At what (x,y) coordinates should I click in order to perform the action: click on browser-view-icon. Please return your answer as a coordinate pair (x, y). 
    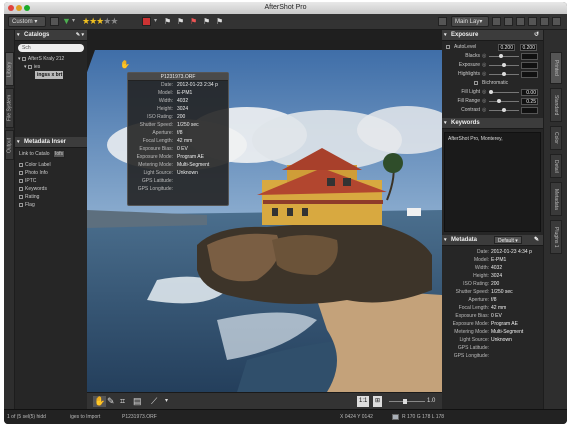
    Looking at the image, I should click on (544, 21).